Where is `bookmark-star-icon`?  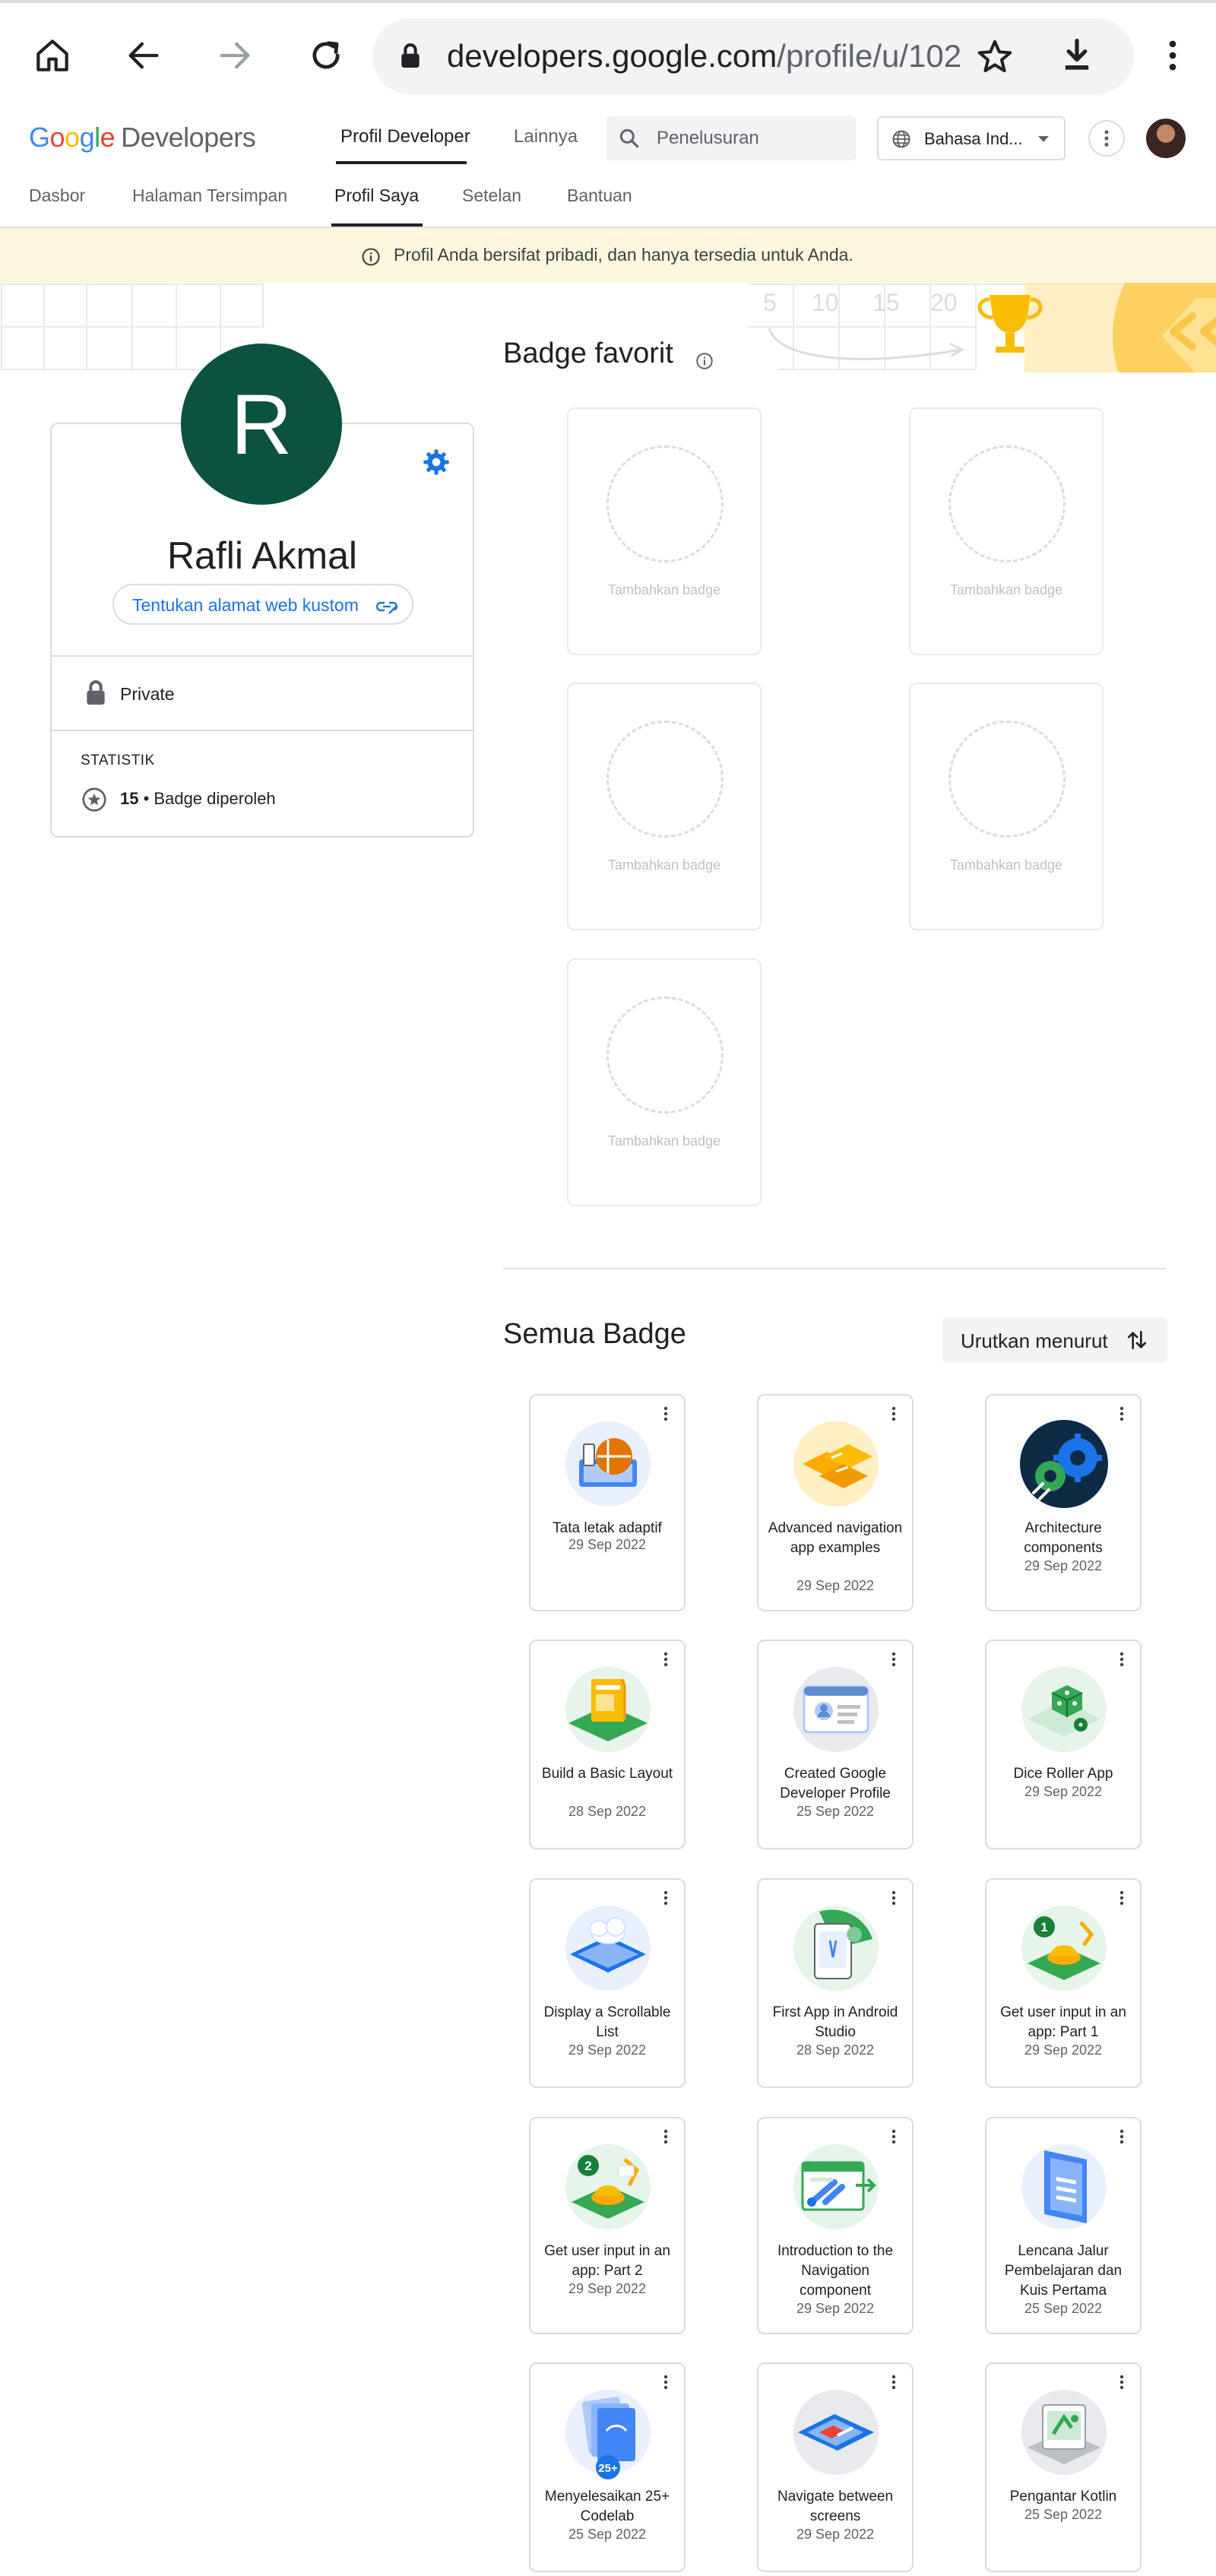
bookmark-star-icon is located at coordinates (995, 57).